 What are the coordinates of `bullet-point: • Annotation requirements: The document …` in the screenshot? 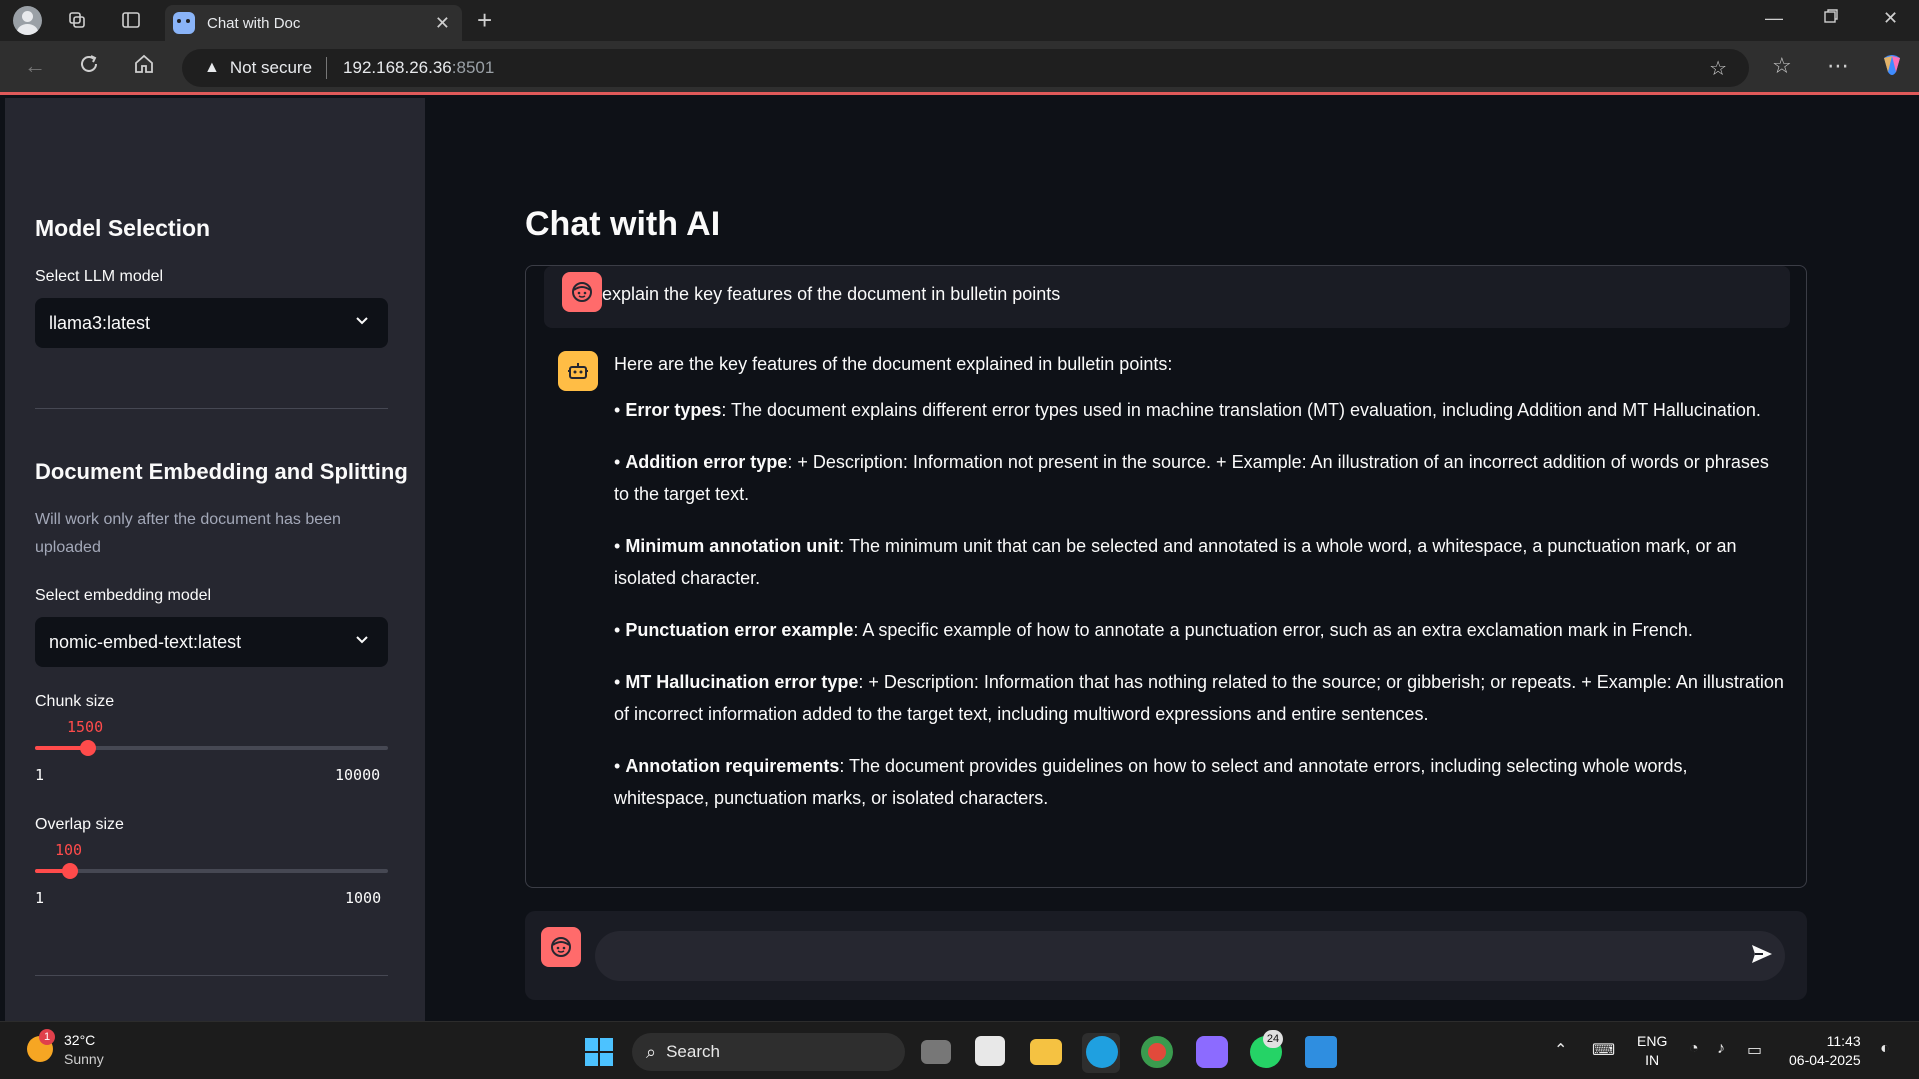 It's located at (1151, 782).